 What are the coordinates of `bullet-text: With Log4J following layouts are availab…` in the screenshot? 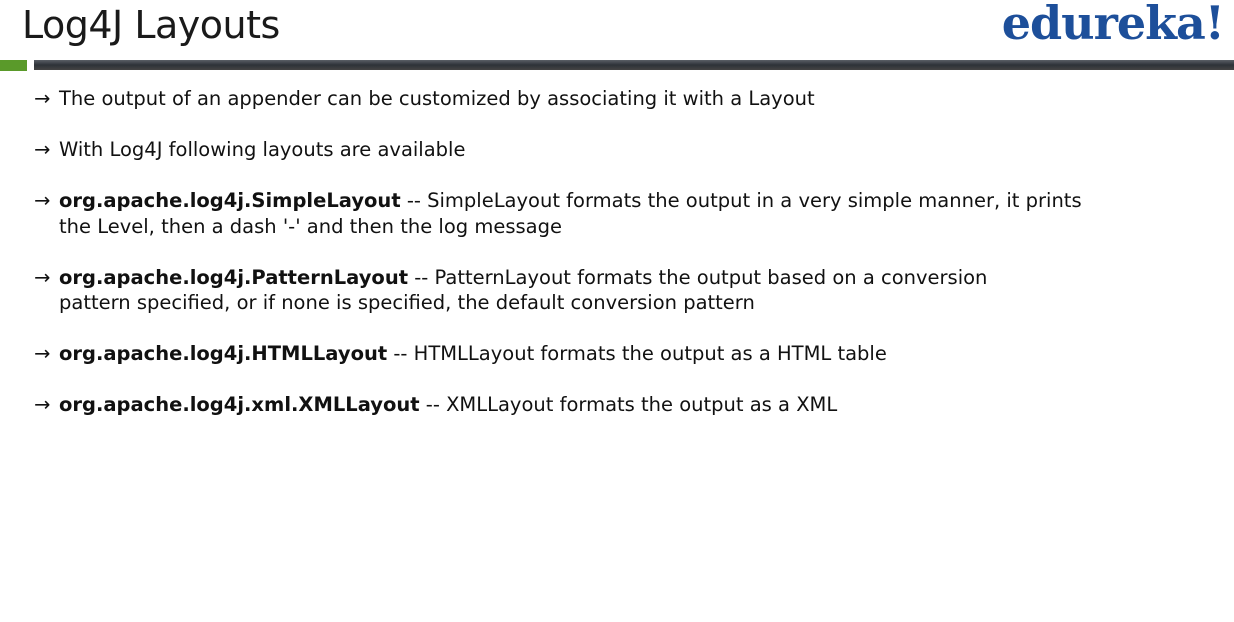 It's located at (262, 149).